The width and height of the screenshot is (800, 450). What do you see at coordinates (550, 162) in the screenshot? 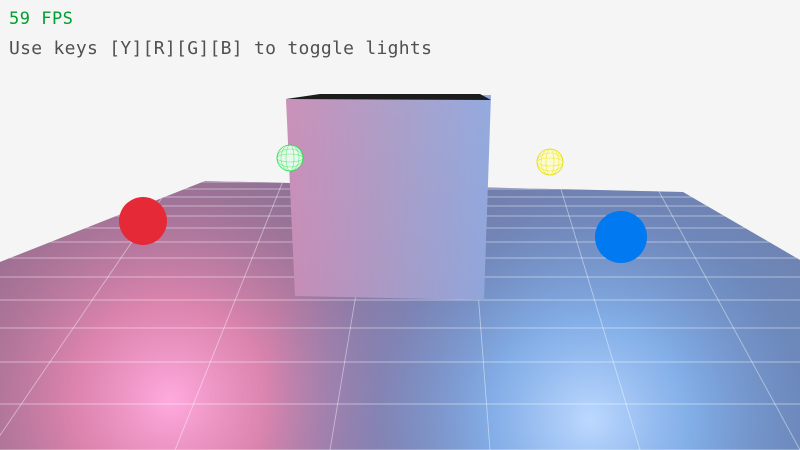
I see `light-sphere-yellow` at bounding box center [550, 162].